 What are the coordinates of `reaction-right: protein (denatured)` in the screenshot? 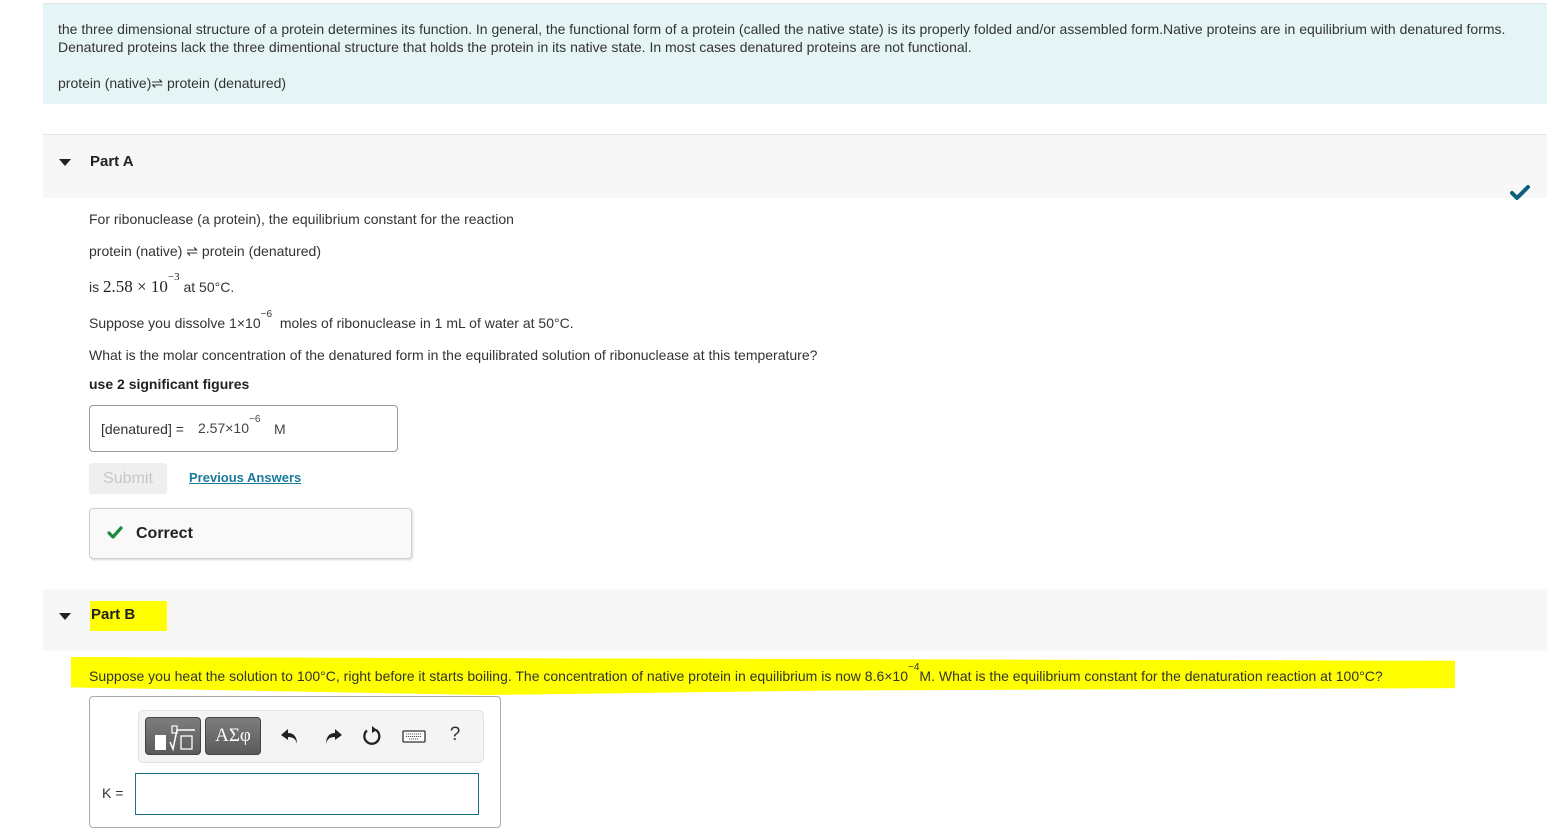 It's located at (261, 251).